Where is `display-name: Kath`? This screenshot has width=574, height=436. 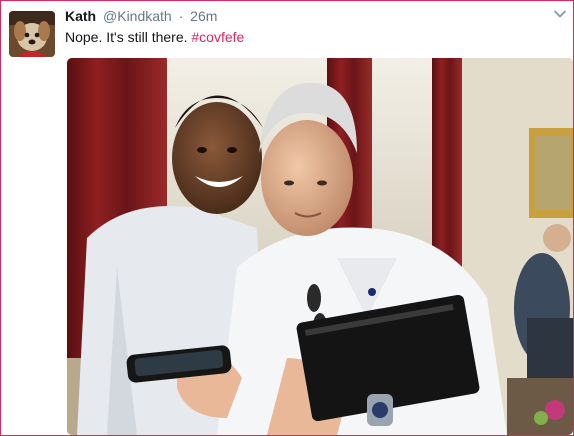
display-name: Kath is located at coordinates (80, 16).